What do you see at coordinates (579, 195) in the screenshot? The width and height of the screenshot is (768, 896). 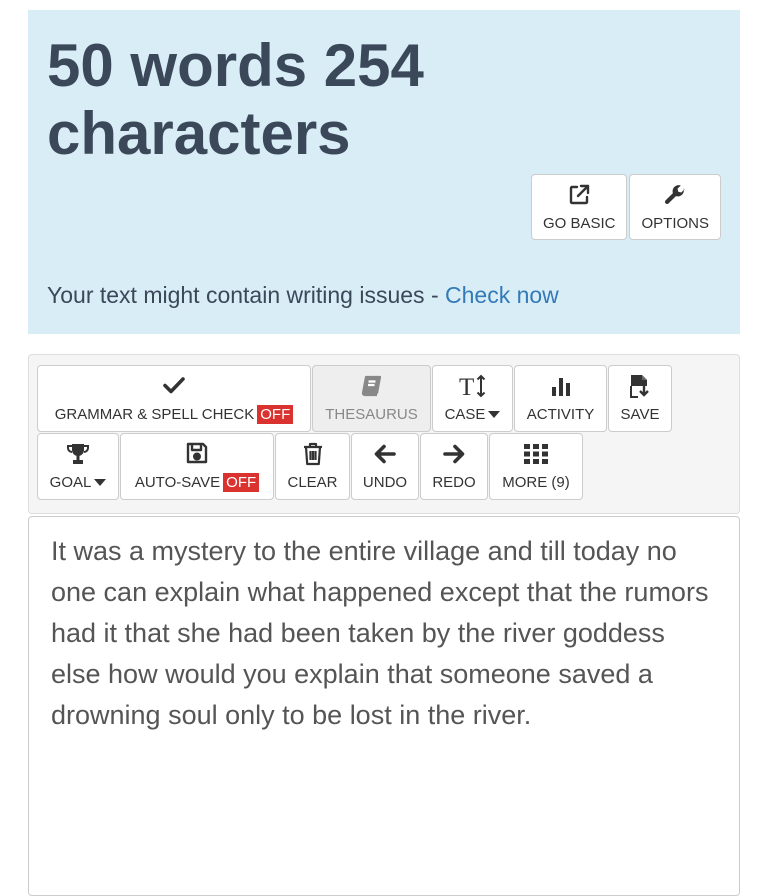 I see `external-link-icon` at bounding box center [579, 195].